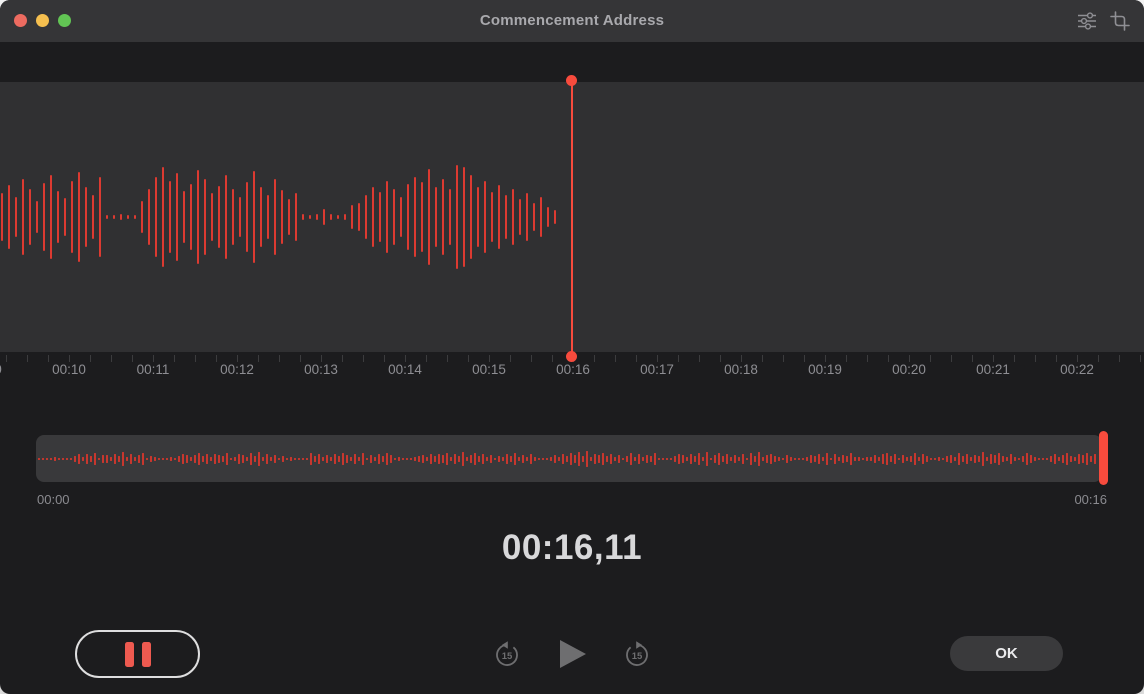 The height and width of the screenshot is (694, 1144). What do you see at coordinates (569, 458) in the screenshot?
I see `overview-scrubber` at bounding box center [569, 458].